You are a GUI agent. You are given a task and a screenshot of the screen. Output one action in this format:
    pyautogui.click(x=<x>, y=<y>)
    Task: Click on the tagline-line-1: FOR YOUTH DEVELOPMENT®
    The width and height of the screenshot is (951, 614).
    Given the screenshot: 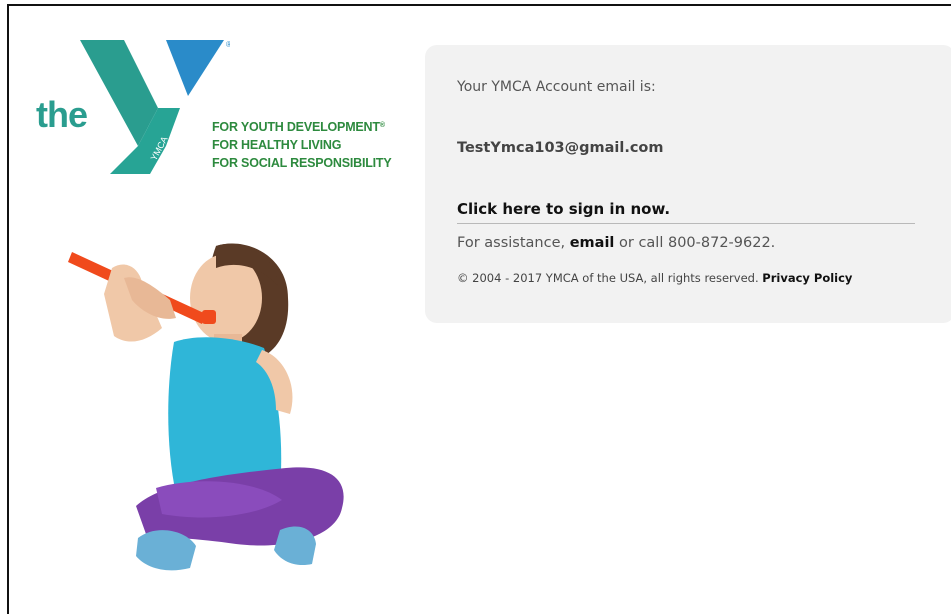 What is the action you would take?
    pyautogui.click(x=298, y=127)
    